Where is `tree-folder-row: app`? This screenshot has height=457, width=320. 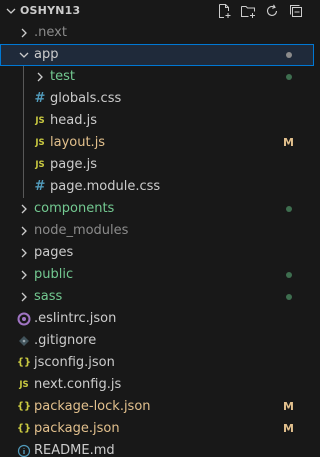
tree-folder-row: app is located at coordinates (157, 55).